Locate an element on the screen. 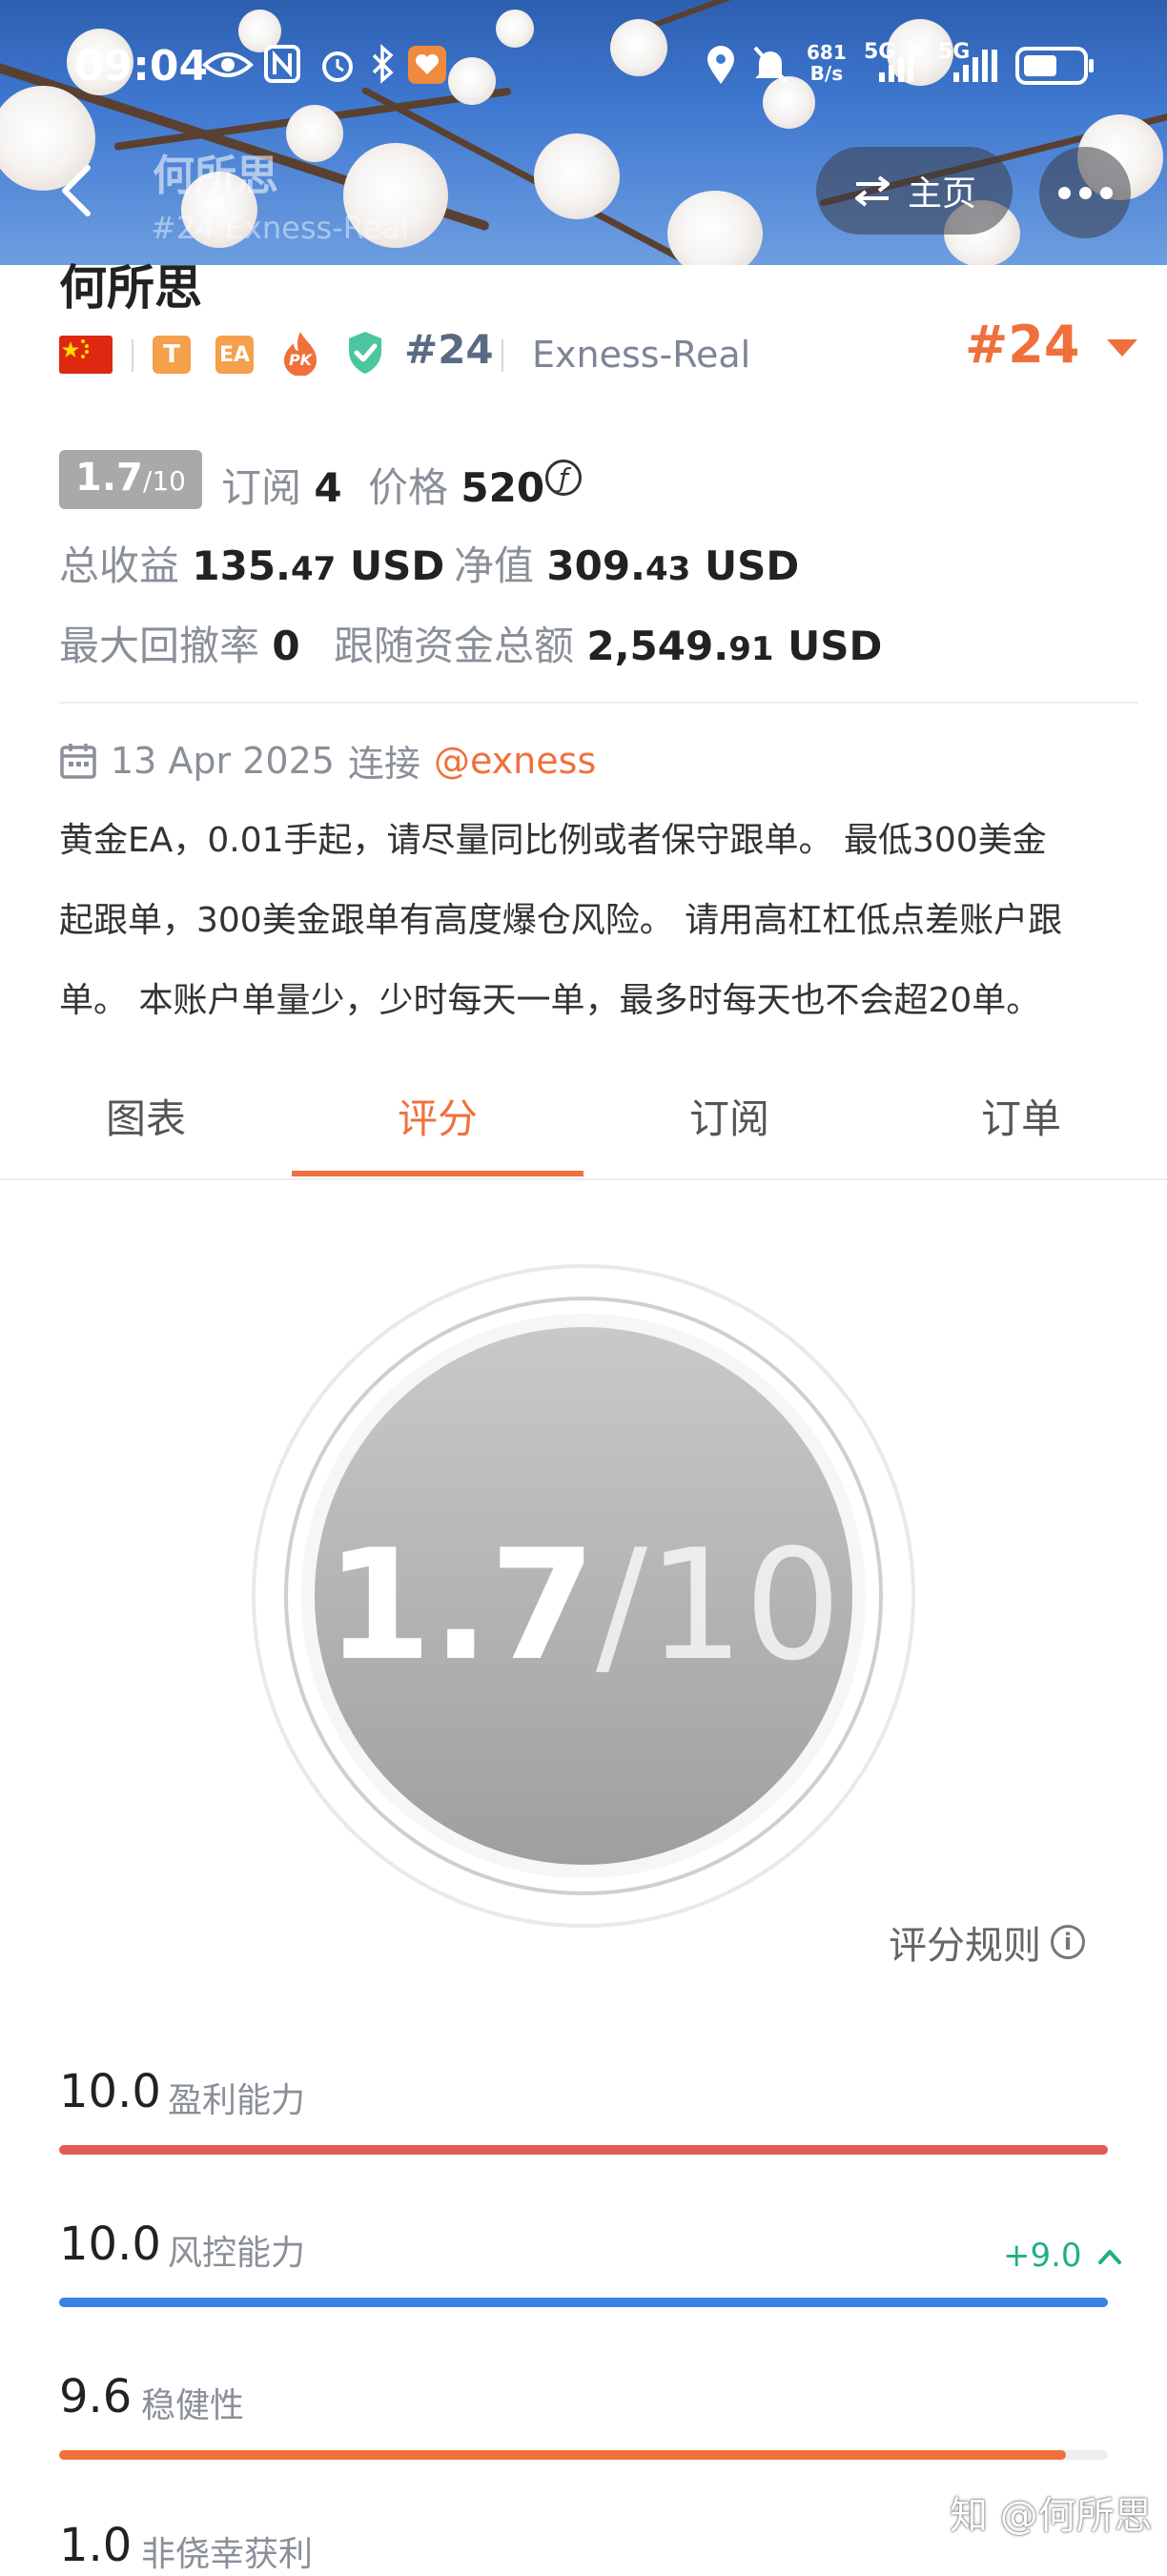 The image size is (1167, 2576). rank-dropdown: #24 is located at coordinates (1053, 345).